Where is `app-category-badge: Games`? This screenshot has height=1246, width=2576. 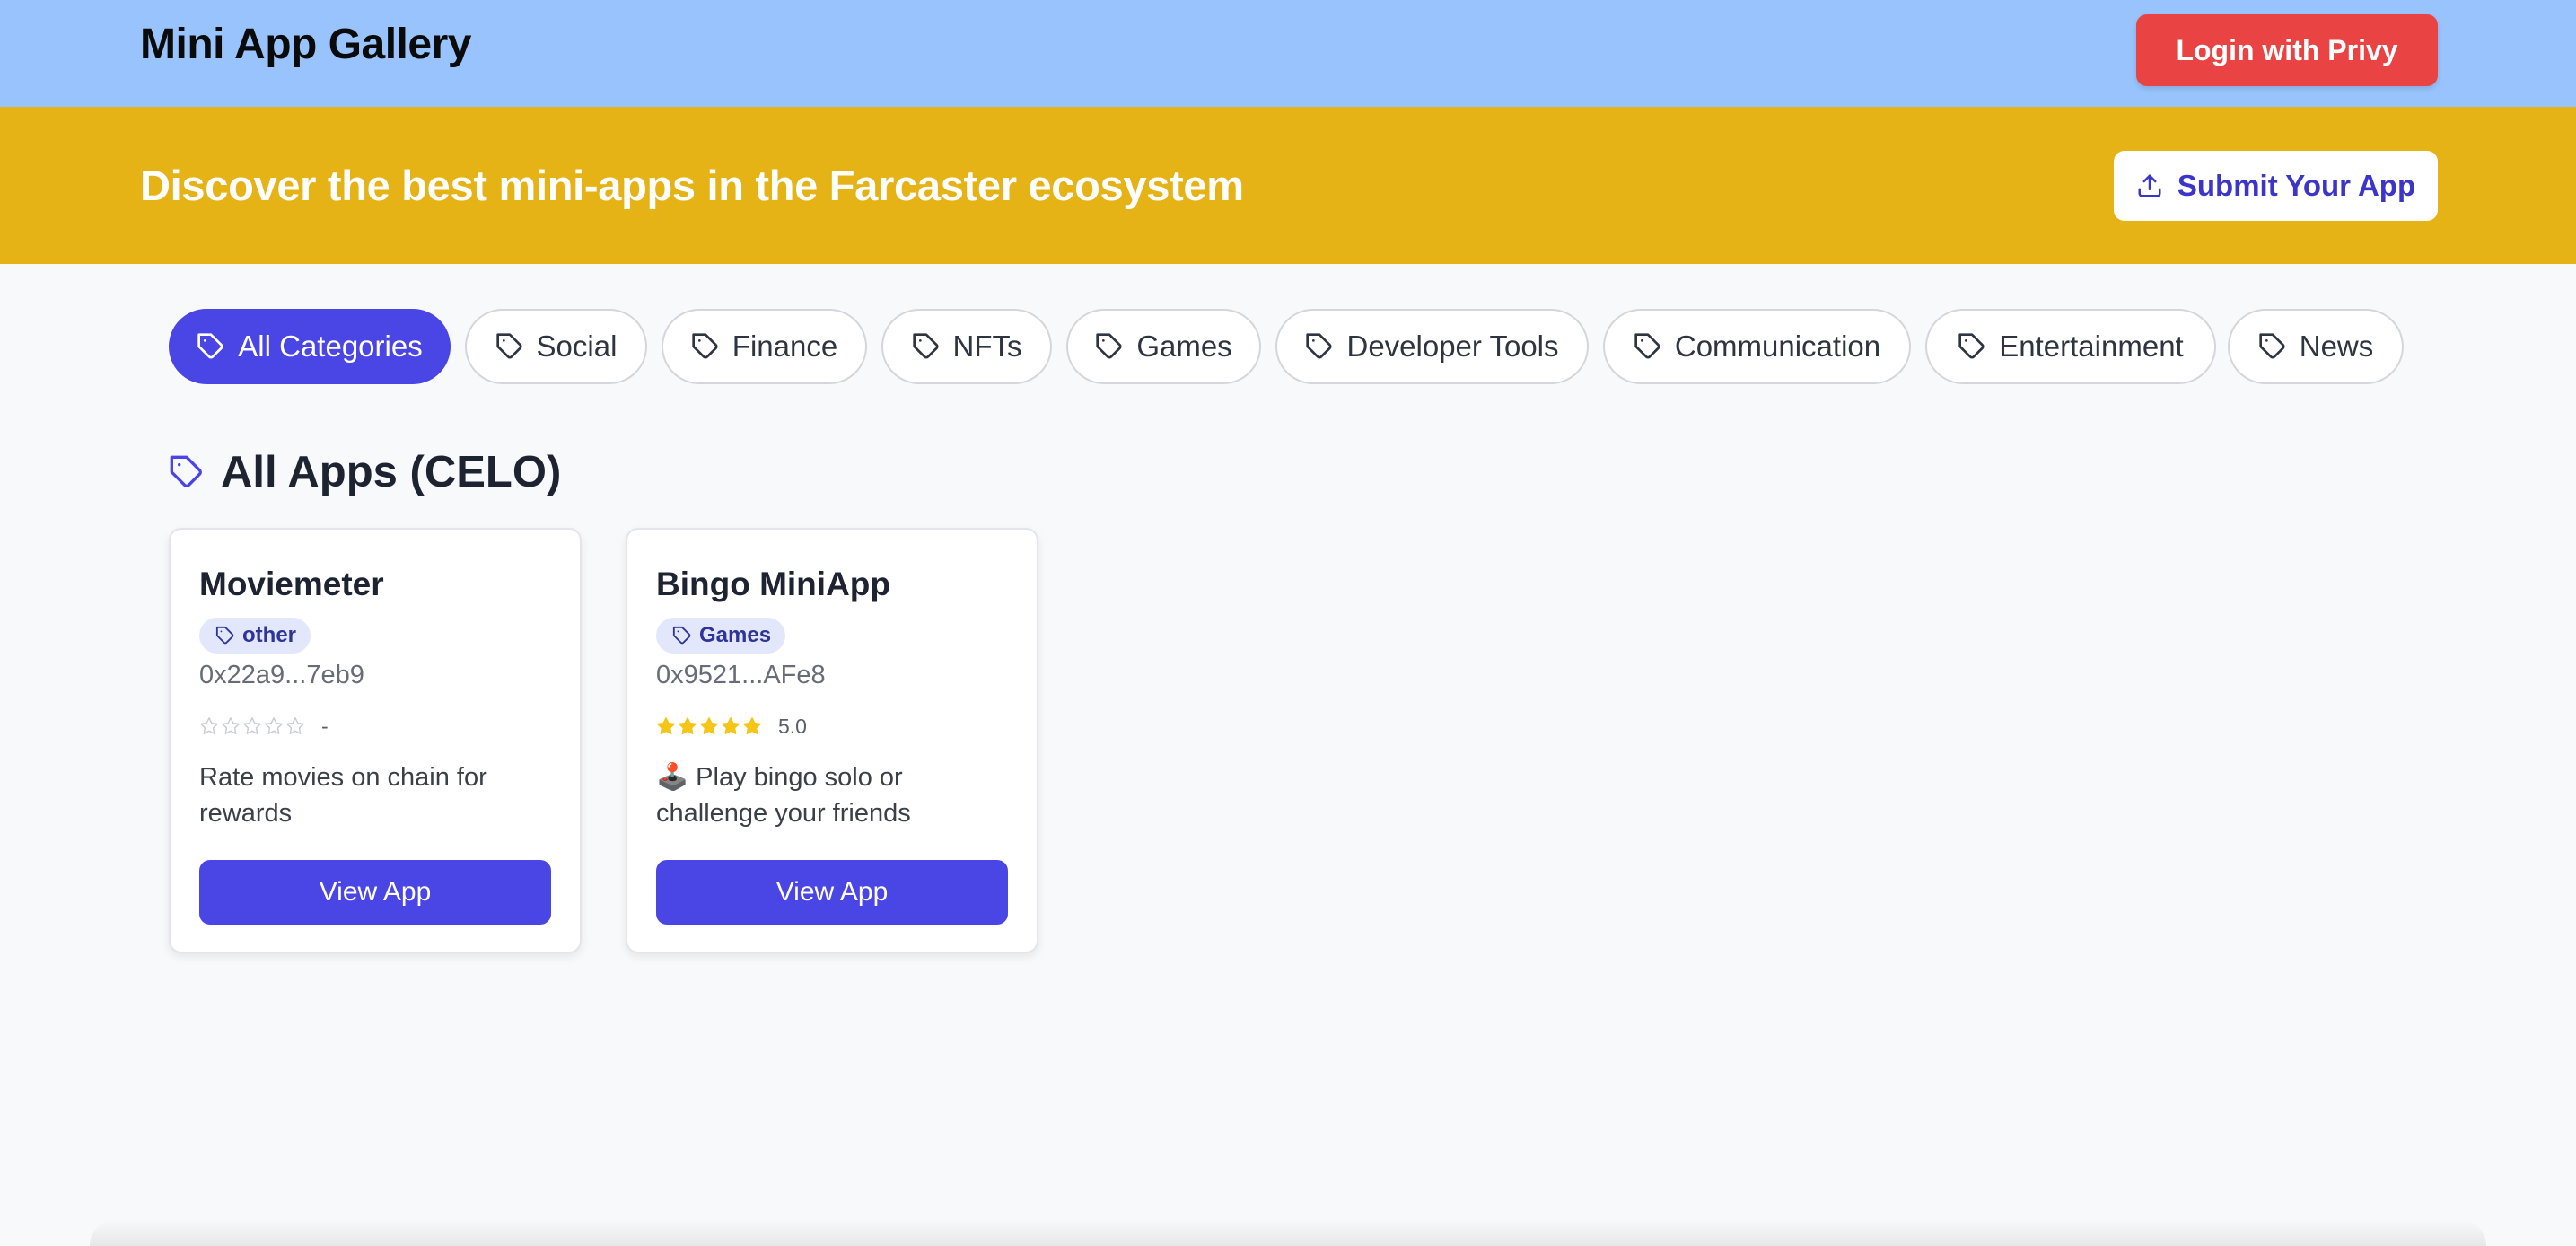
app-category-badge: Games is located at coordinates (721, 636).